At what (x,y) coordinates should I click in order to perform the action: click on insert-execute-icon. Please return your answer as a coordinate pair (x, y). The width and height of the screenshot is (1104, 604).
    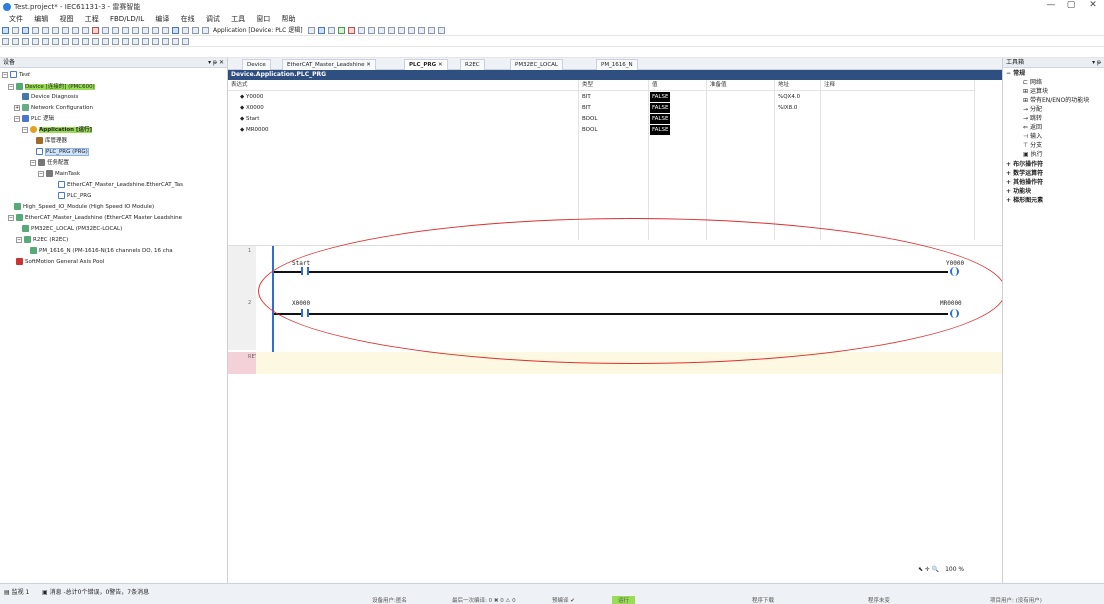
    Looking at the image, I should click on (185, 41).